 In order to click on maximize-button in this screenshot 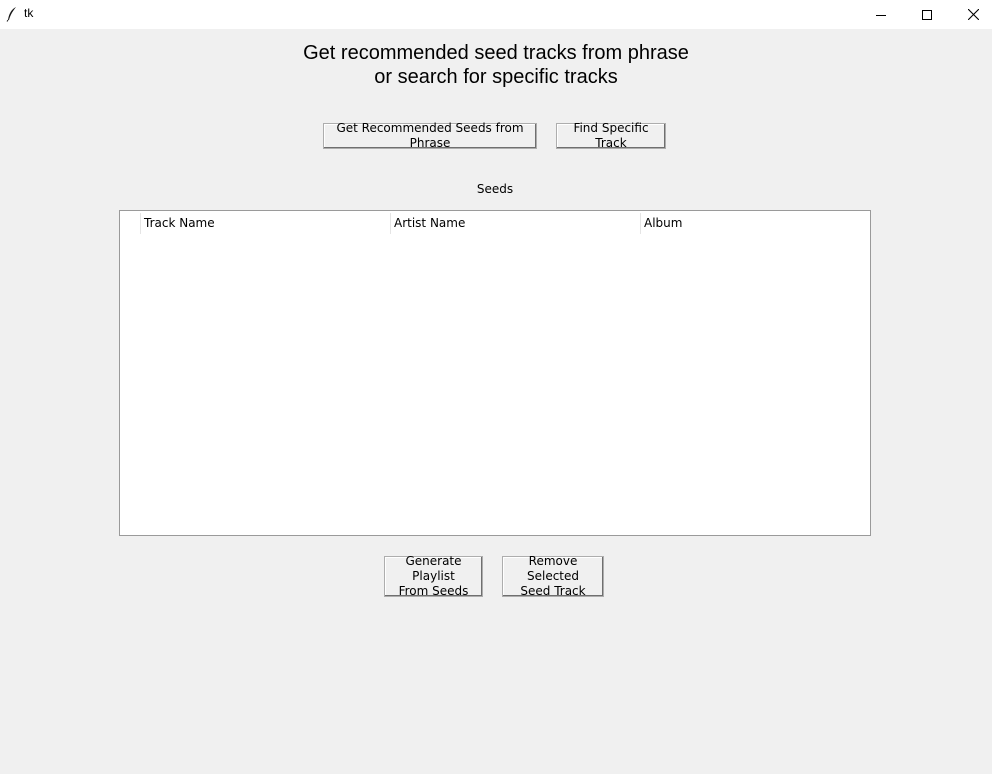, I will do `click(927, 14)`.